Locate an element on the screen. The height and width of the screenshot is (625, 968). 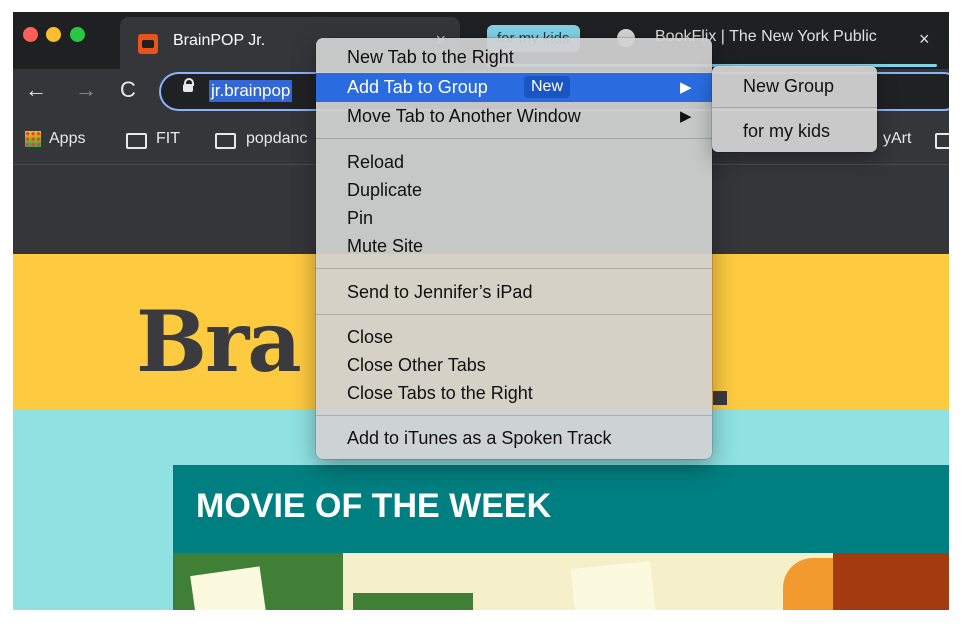
menu-item-label: New Tab to the Right is located at coordinates (430, 57).